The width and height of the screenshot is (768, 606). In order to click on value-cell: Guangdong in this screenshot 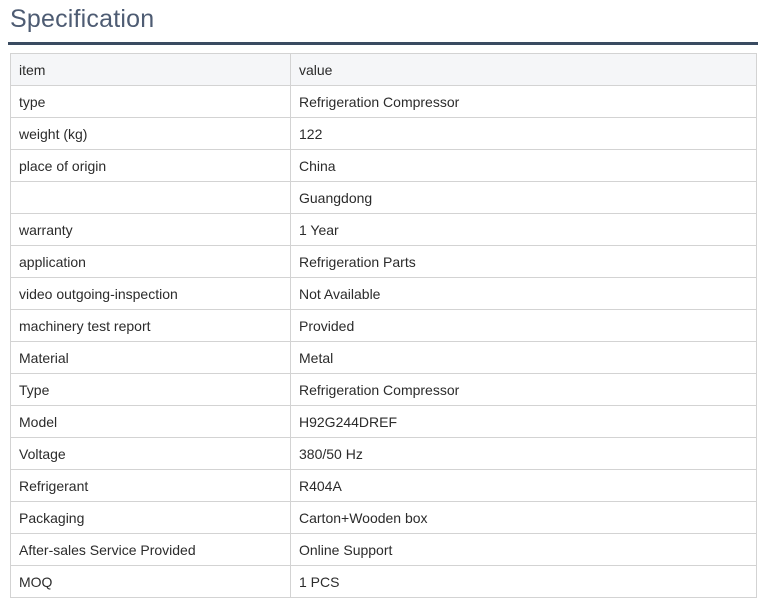, I will do `click(523, 197)`.